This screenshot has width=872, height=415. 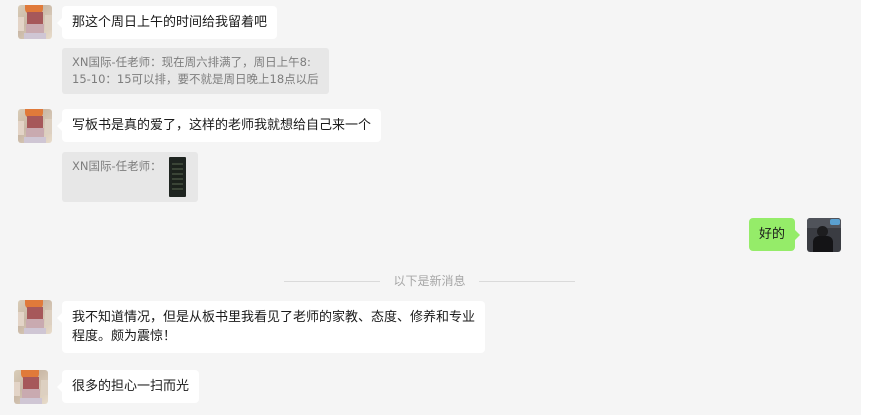 What do you see at coordinates (429, 281) in the screenshot?
I see `new-messages-divider: 以下是新消息` at bounding box center [429, 281].